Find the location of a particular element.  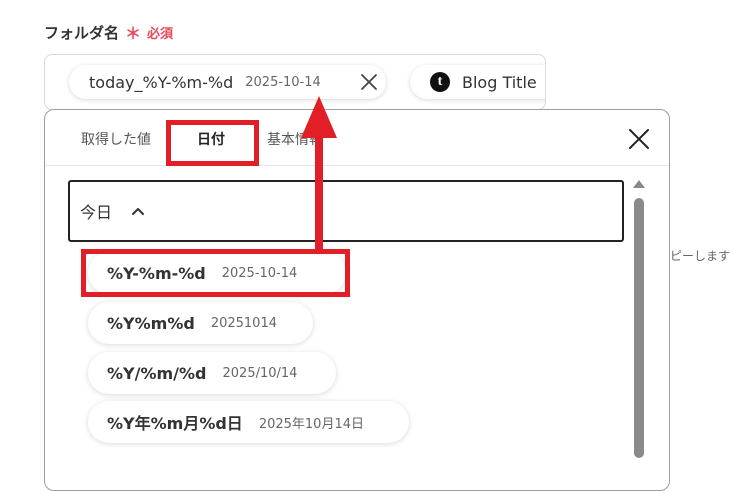

annotation-arrow is located at coordinates (319, 173).